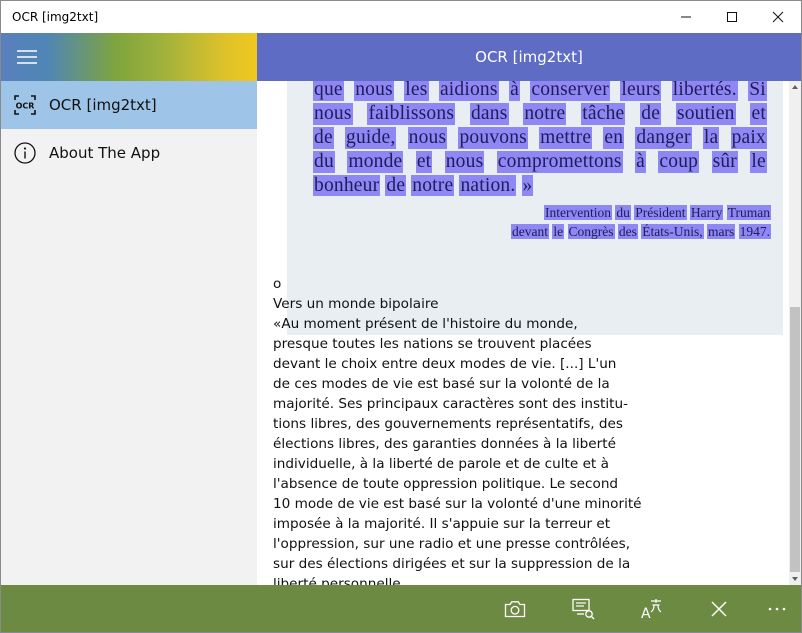 The image size is (802, 633). I want to click on highlighted-word: des, so click(627, 231).